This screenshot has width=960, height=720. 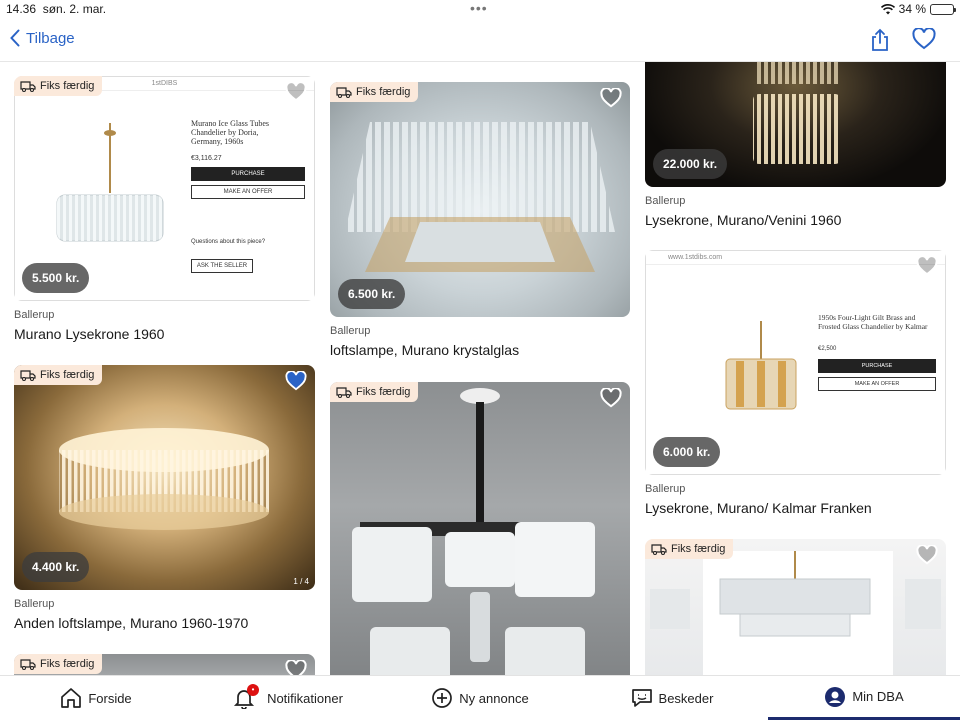 What do you see at coordinates (71, 698) in the screenshot?
I see `home-icon` at bounding box center [71, 698].